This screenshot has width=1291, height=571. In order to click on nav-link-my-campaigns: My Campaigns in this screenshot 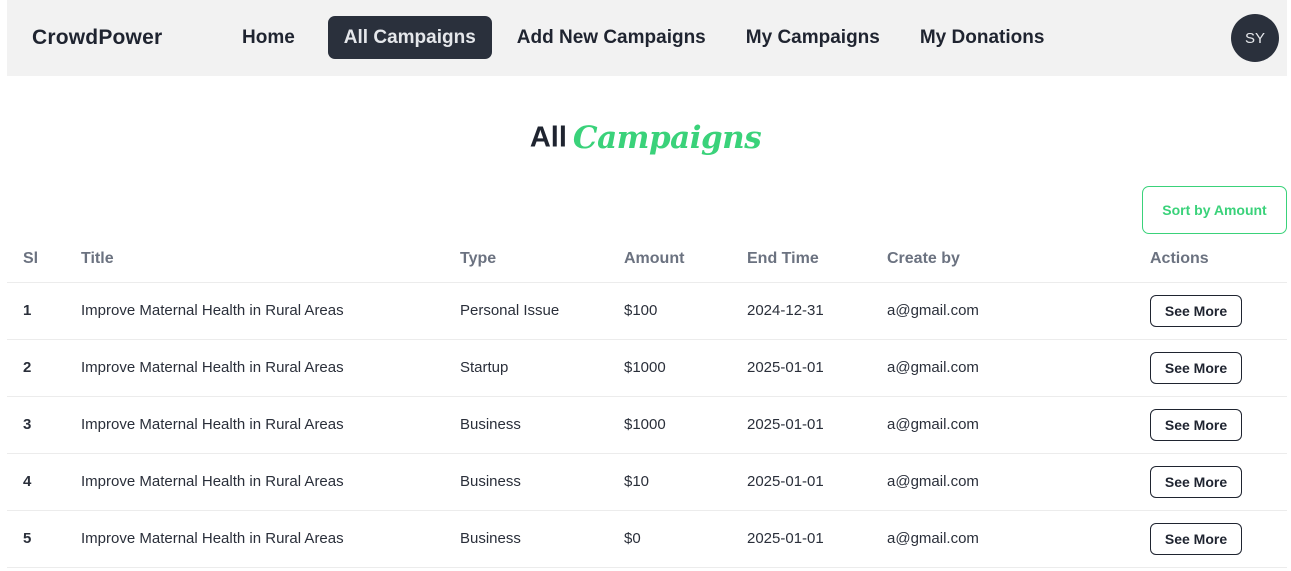, I will do `click(813, 37)`.